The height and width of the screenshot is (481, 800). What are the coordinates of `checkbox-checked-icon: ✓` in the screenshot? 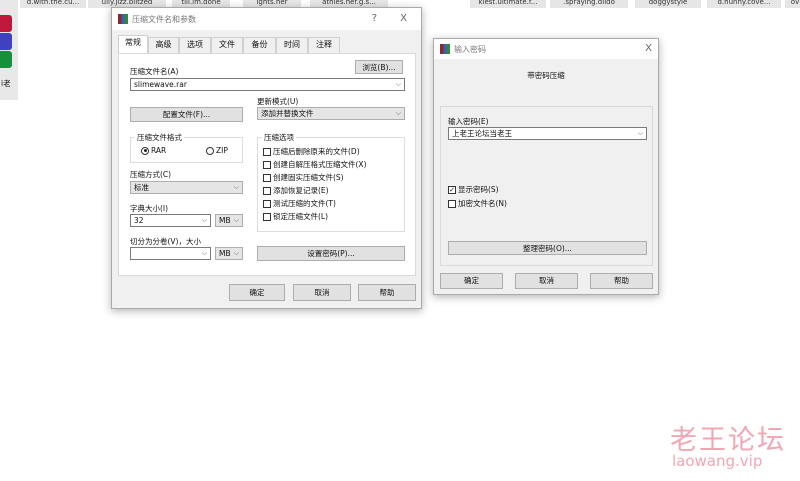 It's located at (452, 189).